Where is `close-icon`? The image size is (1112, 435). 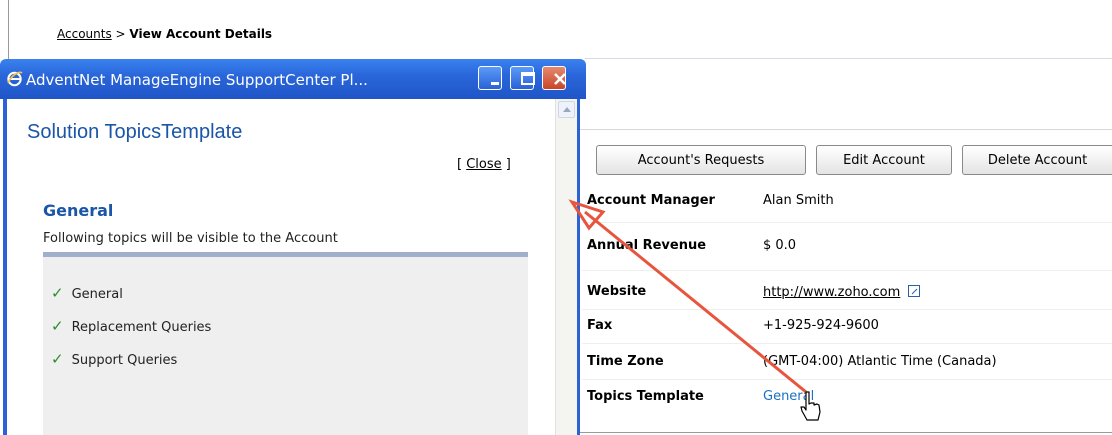
close-icon is located at coordinates (560, 79).